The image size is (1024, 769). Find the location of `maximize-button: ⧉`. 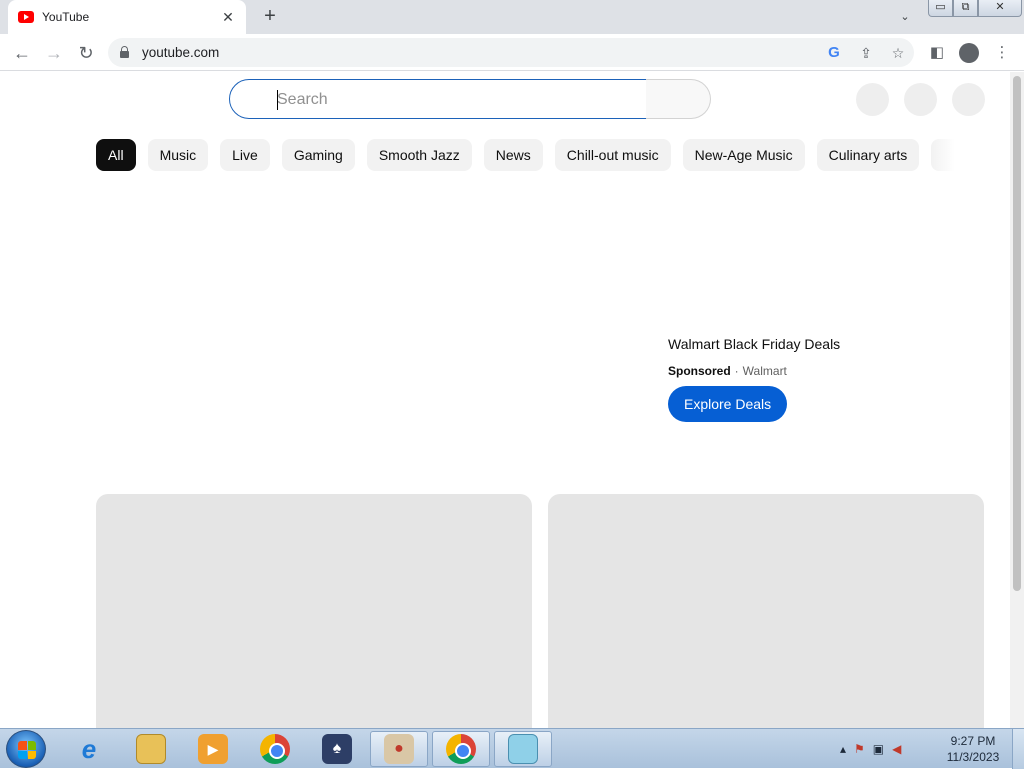

maximize-button: ⧉ is located at coordinates (965, 8).